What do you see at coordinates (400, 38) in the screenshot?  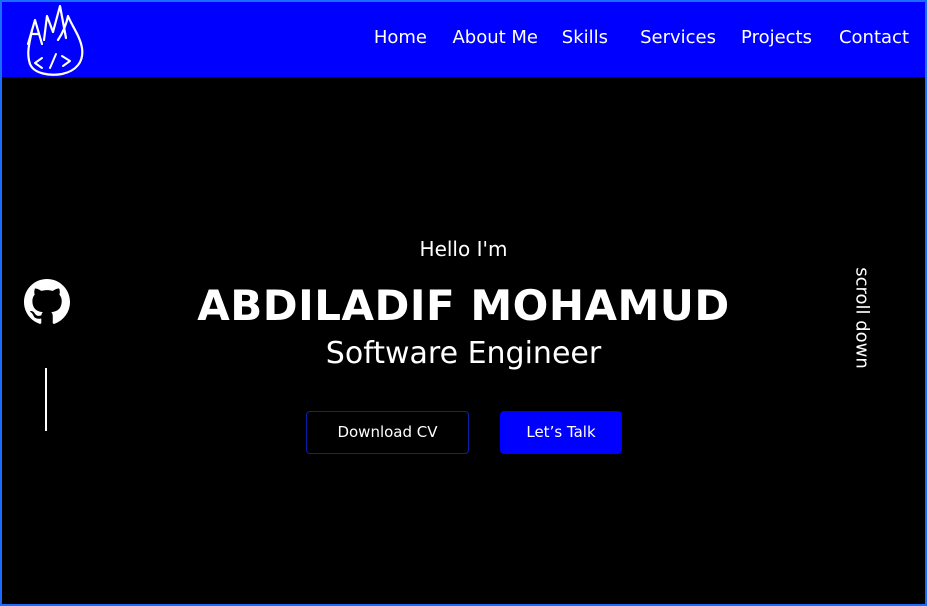 I see `nav-link-home: Home` at bounding box center [400, 38].